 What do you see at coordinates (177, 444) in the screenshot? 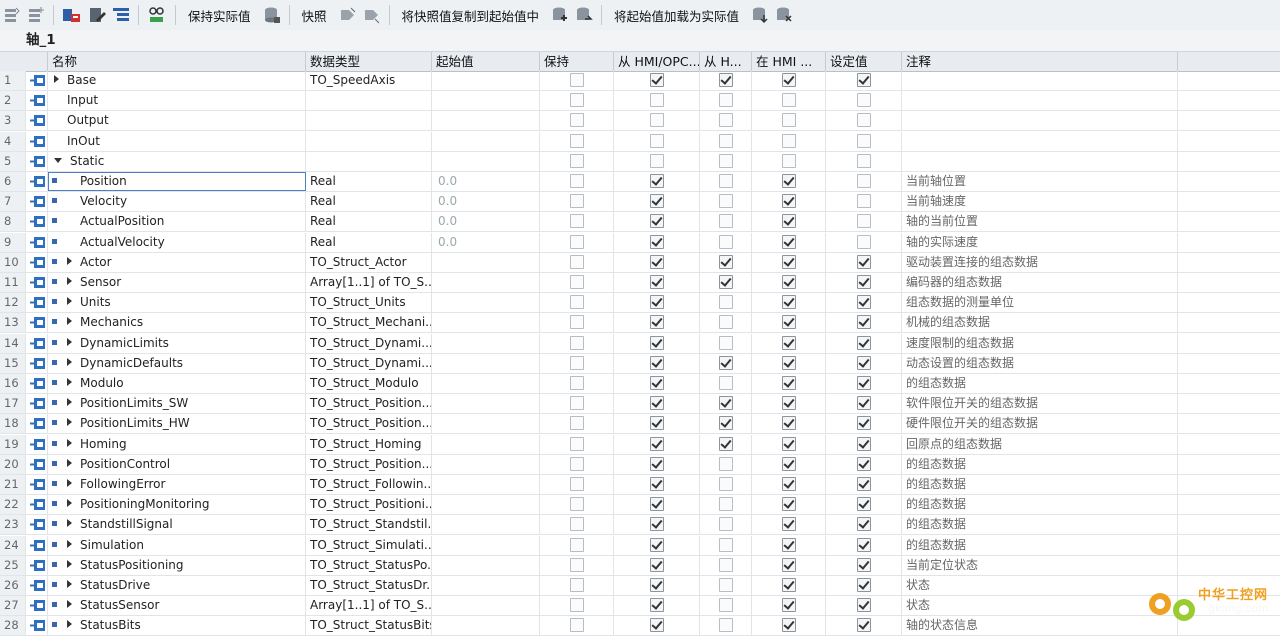
I see `name-cell: Homing` at bounding box center [177, 444].